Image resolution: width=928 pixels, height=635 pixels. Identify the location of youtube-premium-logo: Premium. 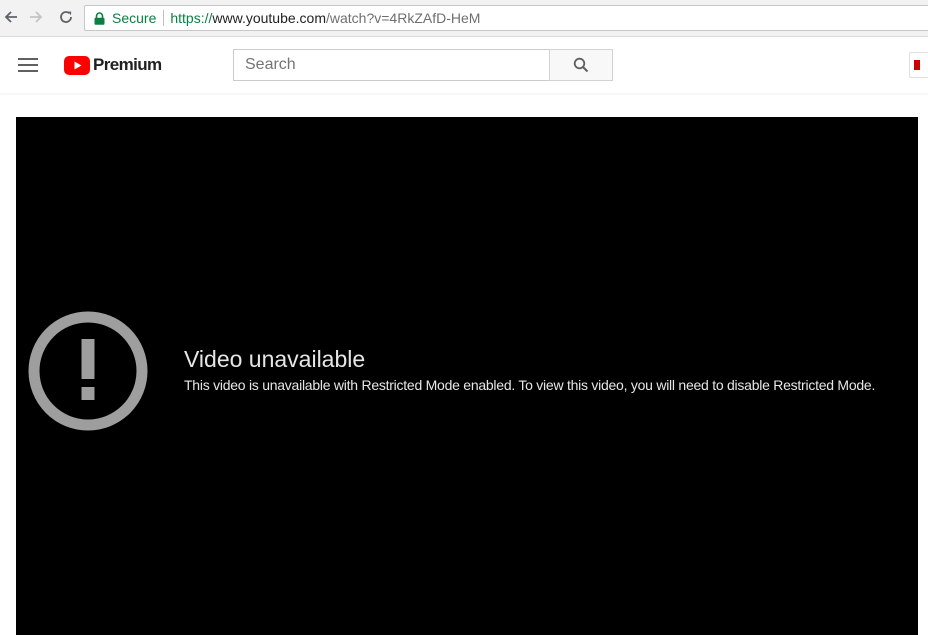
(113, 65).